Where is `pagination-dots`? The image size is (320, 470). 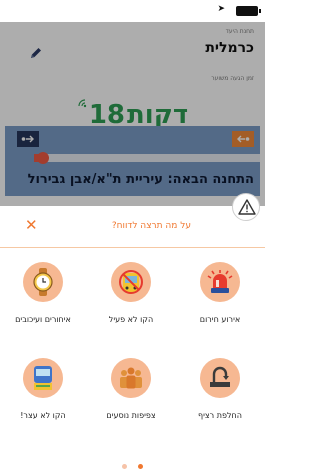
pagination-dots is located at coordinates (132, 462).